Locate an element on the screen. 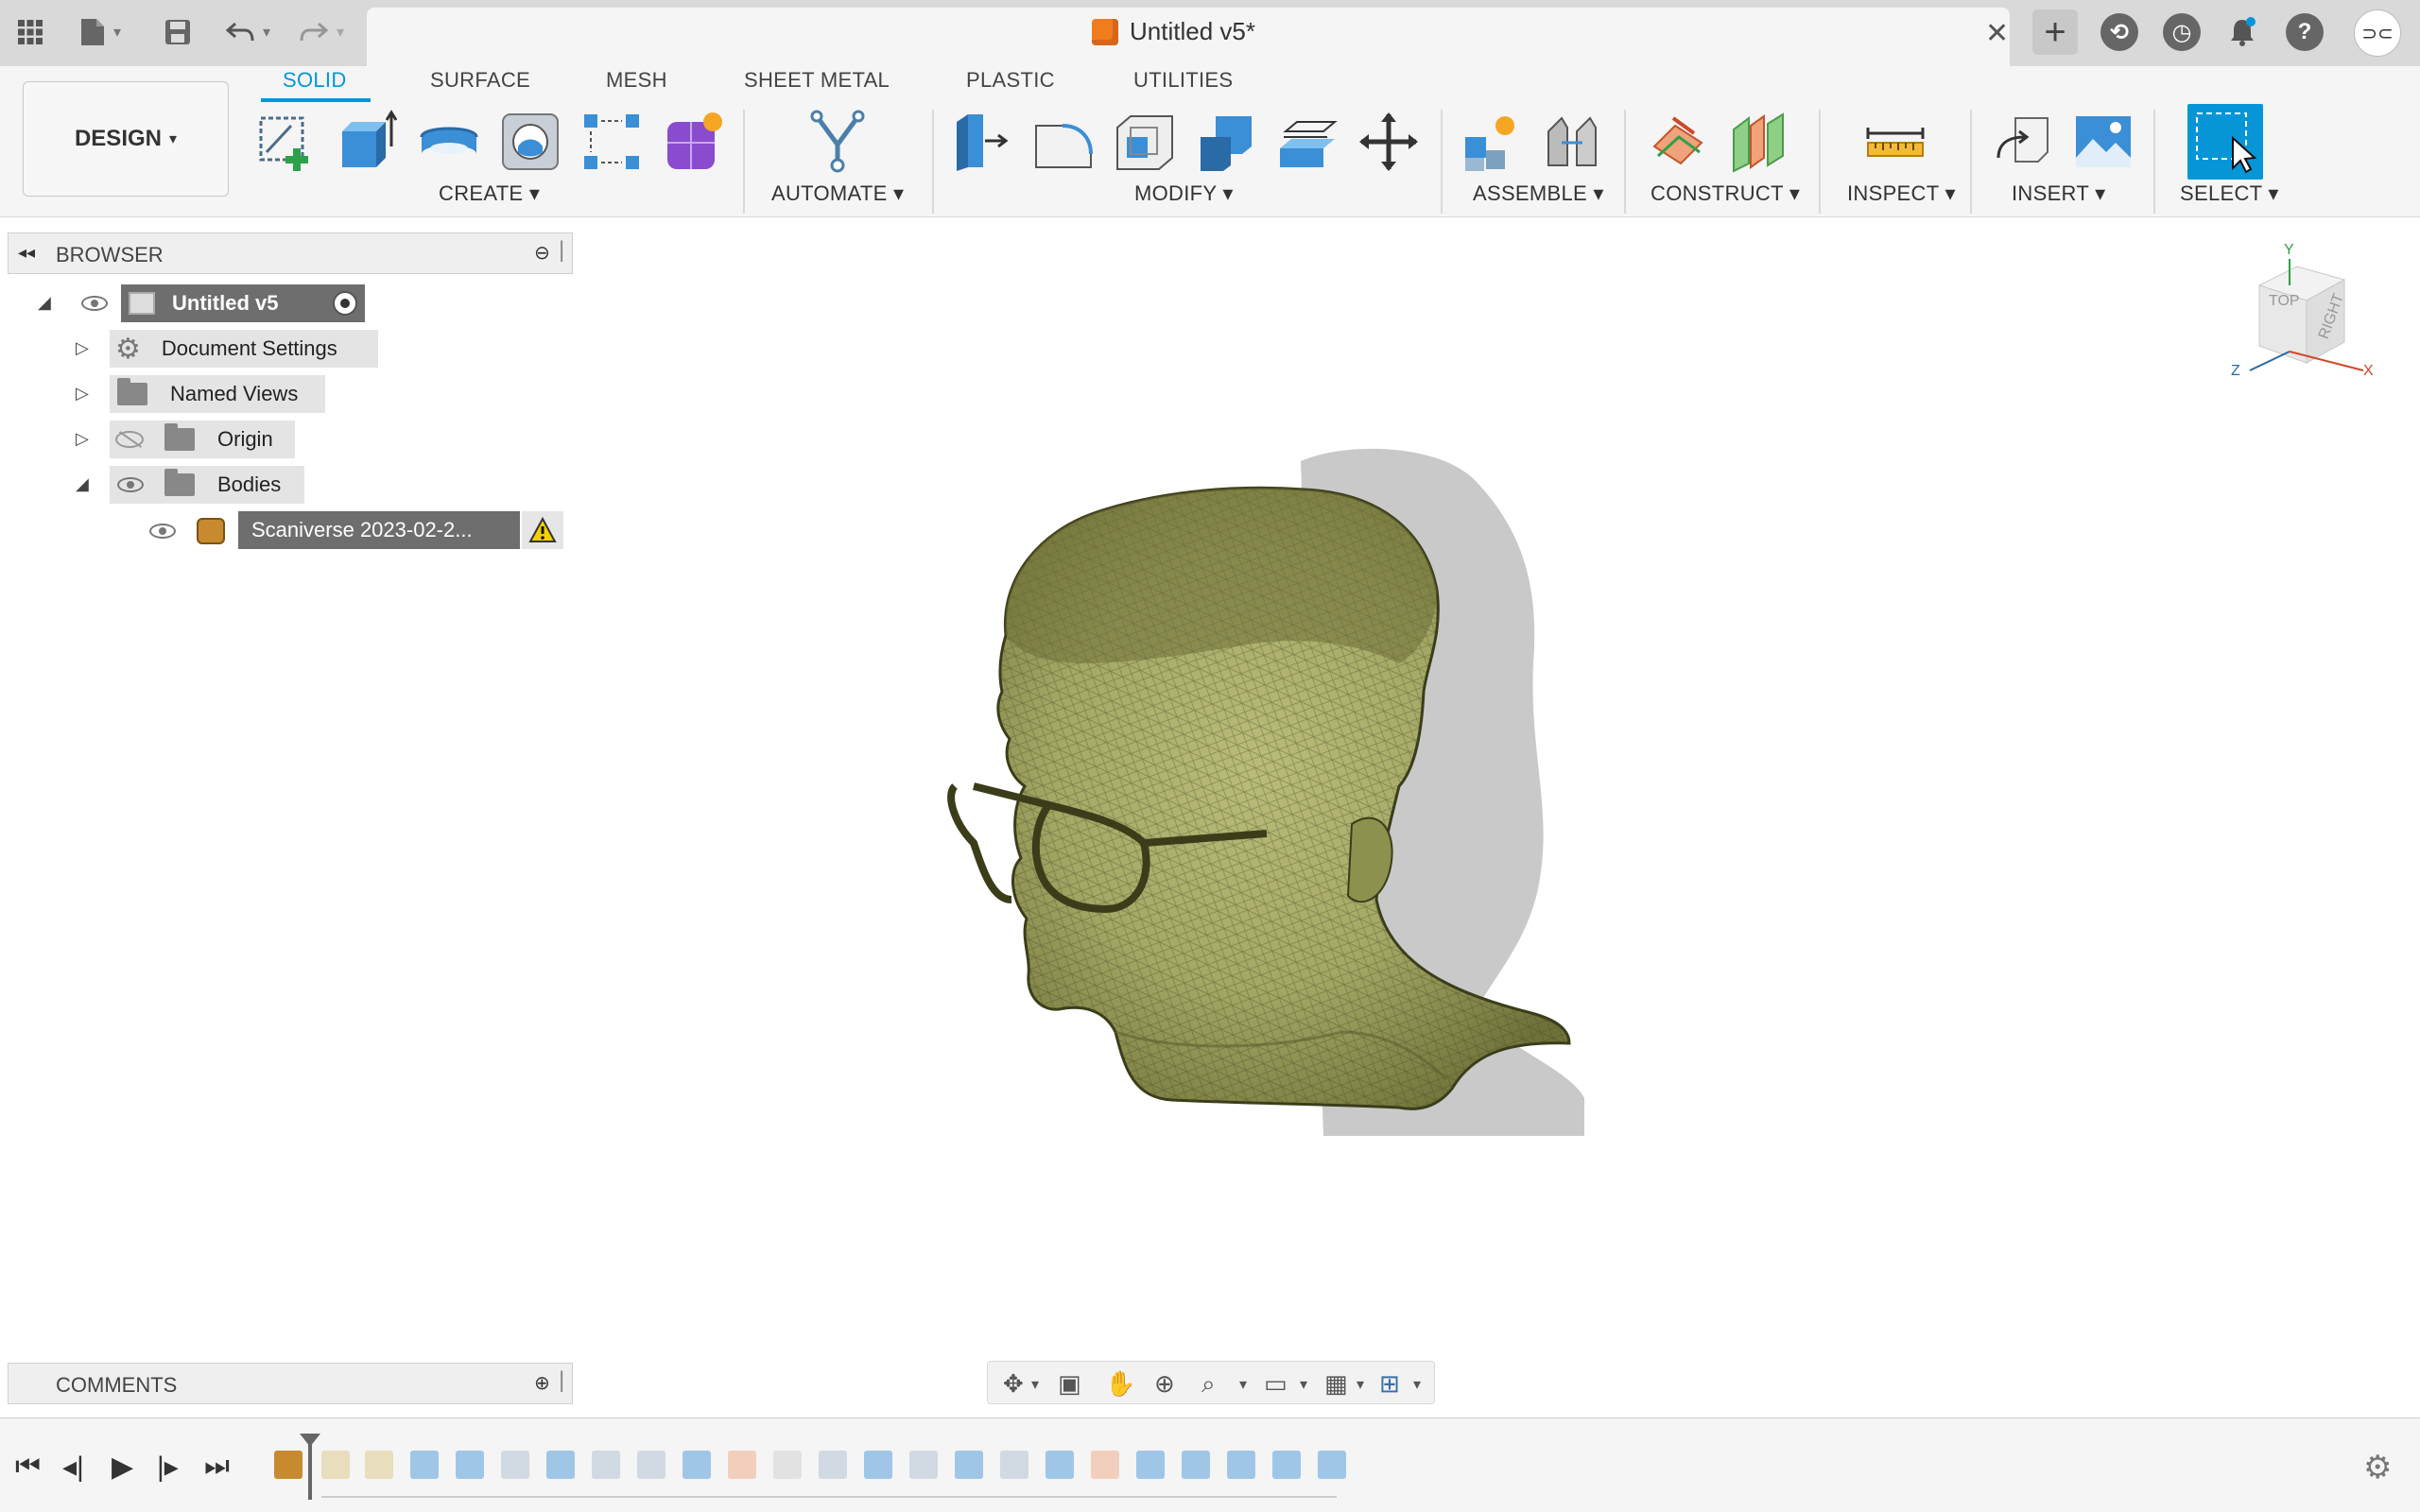 The image size is (2420, 1512). play-icon: ▶ is located at coordinates (123, 1467).